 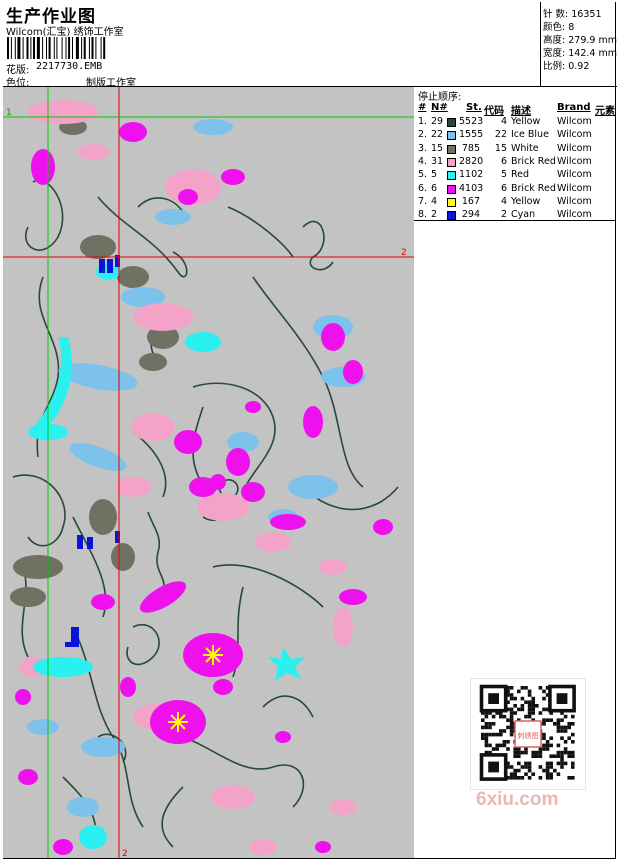 What do you see at coordinates (434, 188) in the screenshot?
I see `row-num: 6` at bounding box center [434, 188].